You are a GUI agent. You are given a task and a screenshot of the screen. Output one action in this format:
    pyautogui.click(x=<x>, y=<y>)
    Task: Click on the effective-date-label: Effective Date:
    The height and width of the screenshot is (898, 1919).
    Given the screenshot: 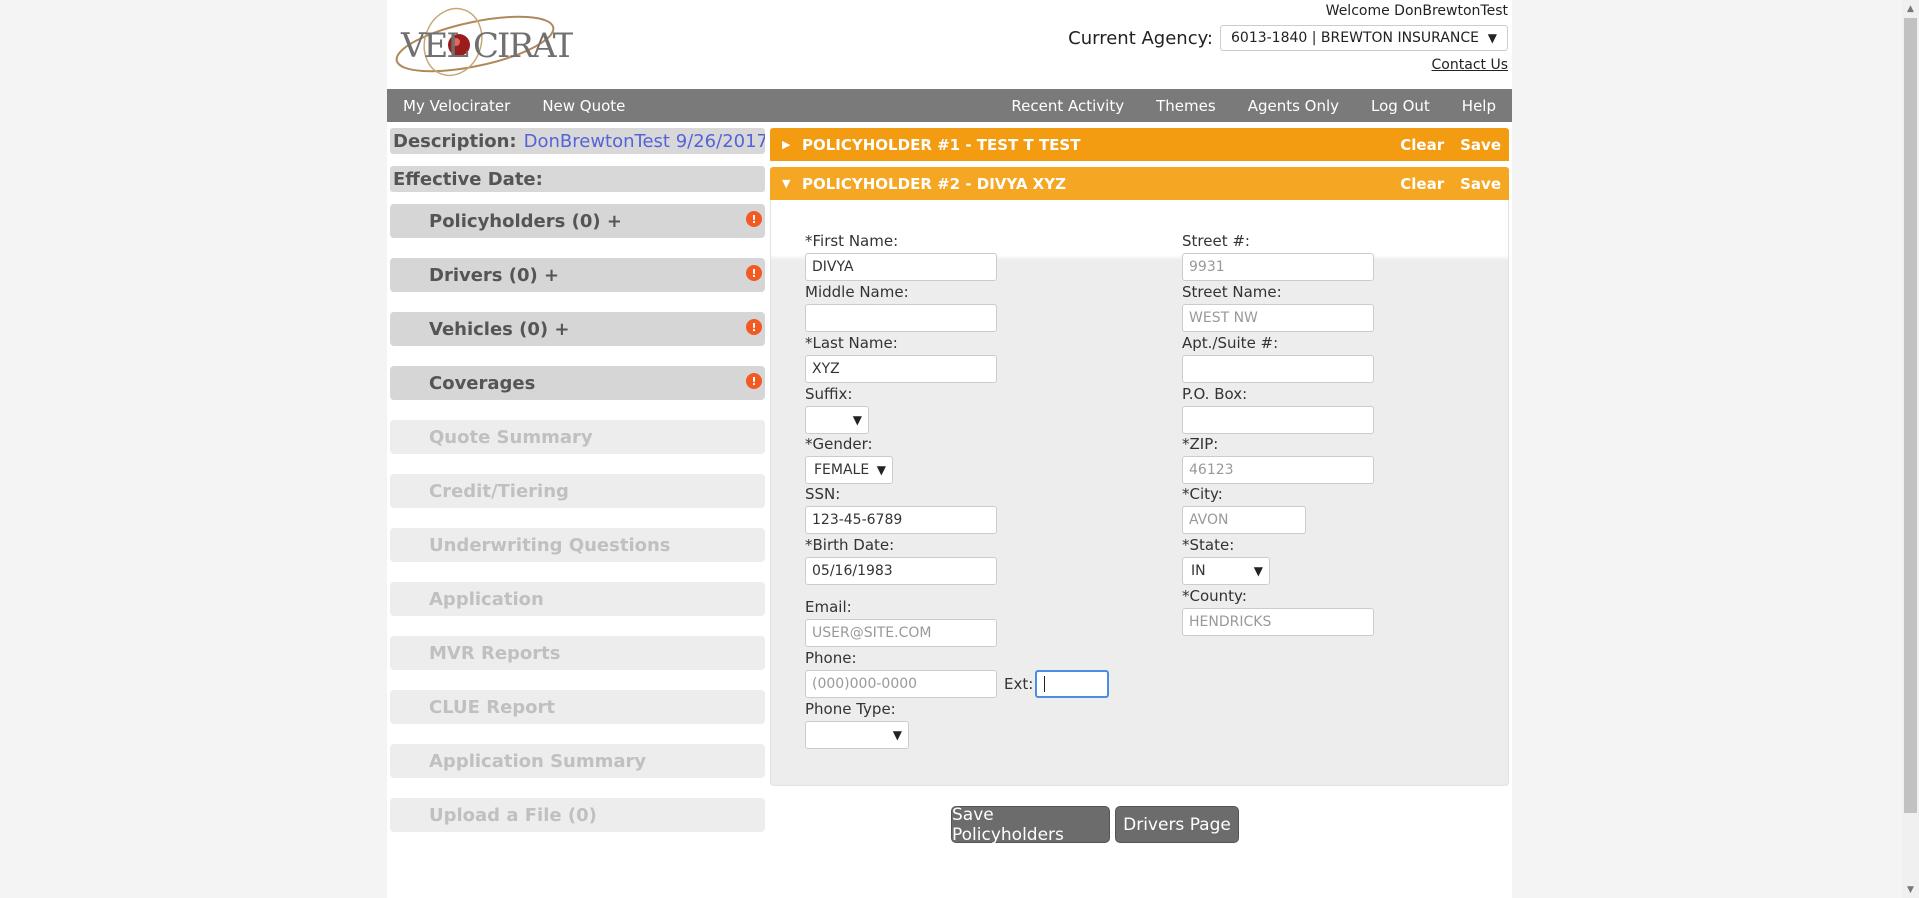 What is the action you would take?
    pyautogui.click(x=468, y=179)
    